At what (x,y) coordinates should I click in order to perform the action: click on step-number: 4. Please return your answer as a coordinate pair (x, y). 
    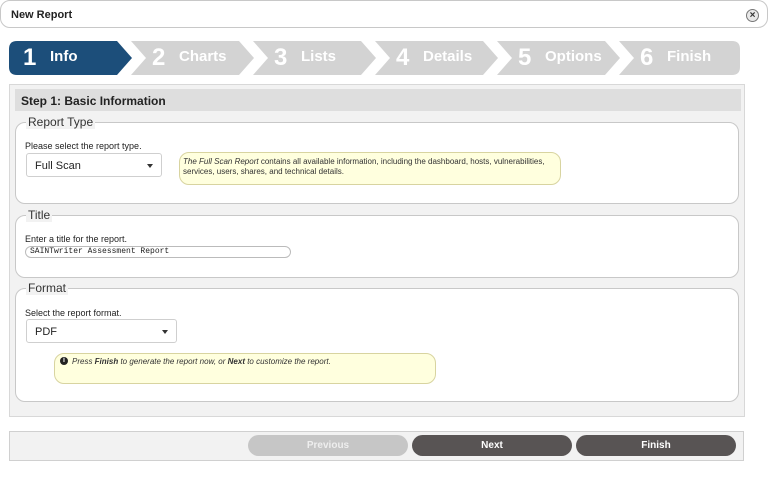
    Looking at the image, I should click on (403, 57).